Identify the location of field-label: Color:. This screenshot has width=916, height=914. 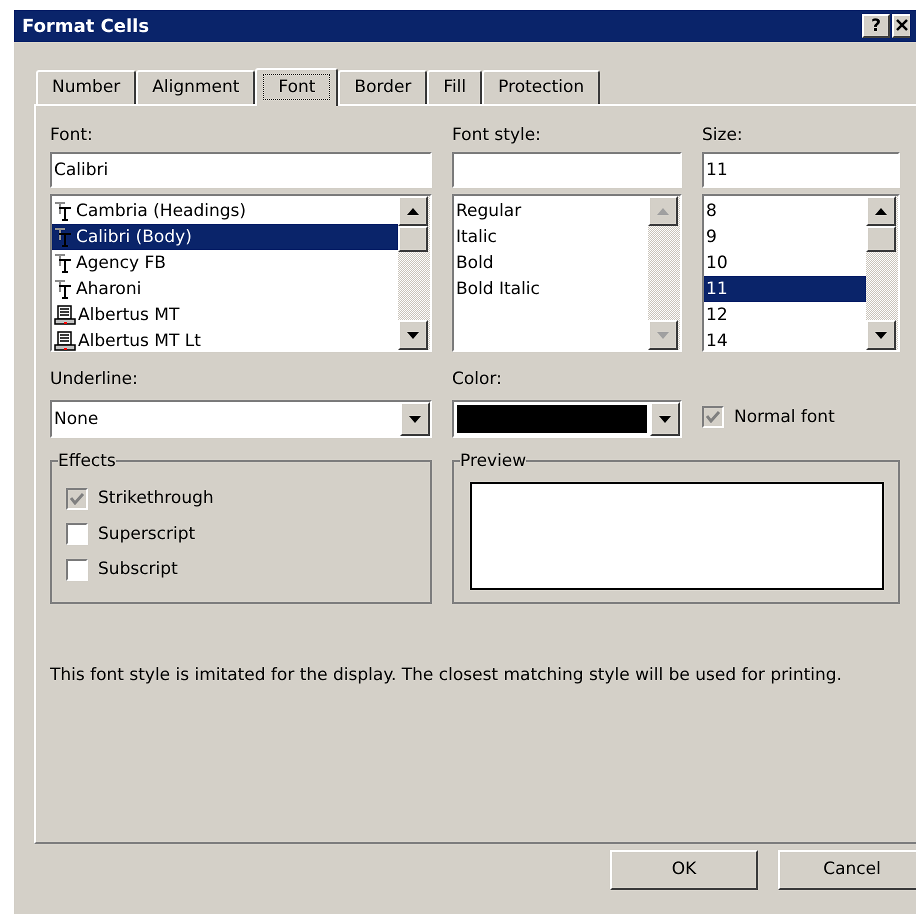
(477, 379).